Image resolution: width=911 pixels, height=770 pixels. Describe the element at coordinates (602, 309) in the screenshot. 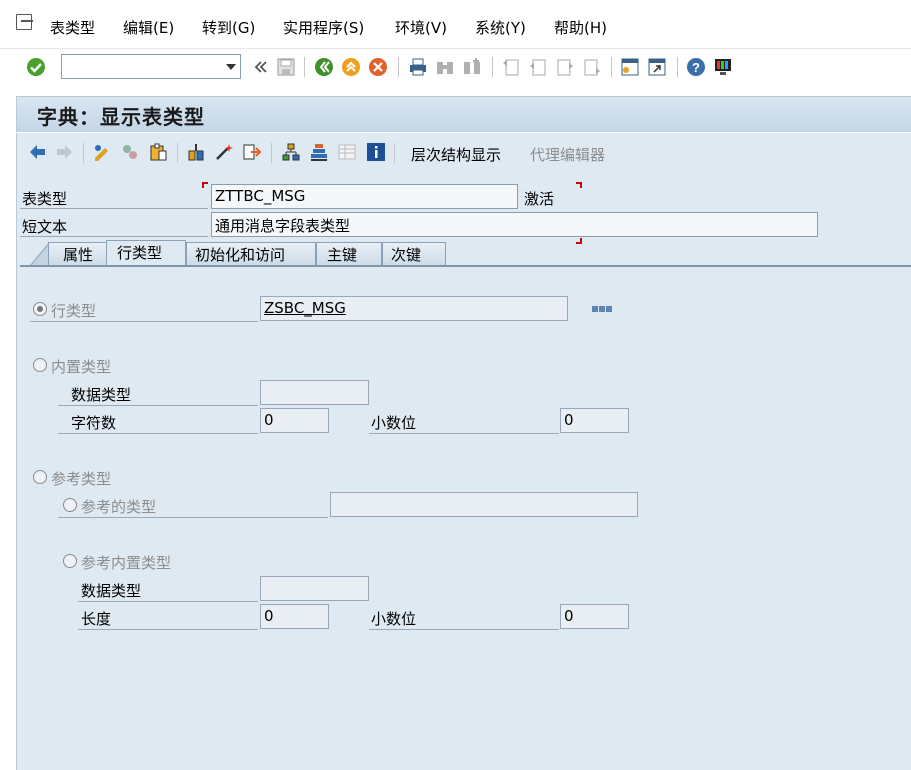

I see `more-details-icon` at that location.